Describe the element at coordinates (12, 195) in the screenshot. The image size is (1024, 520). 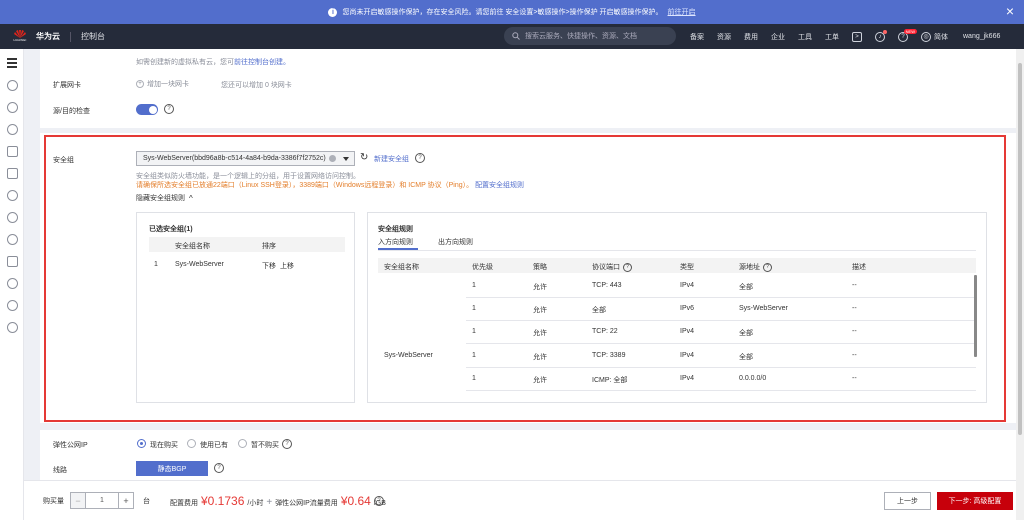
I see `network-icon` at that location.